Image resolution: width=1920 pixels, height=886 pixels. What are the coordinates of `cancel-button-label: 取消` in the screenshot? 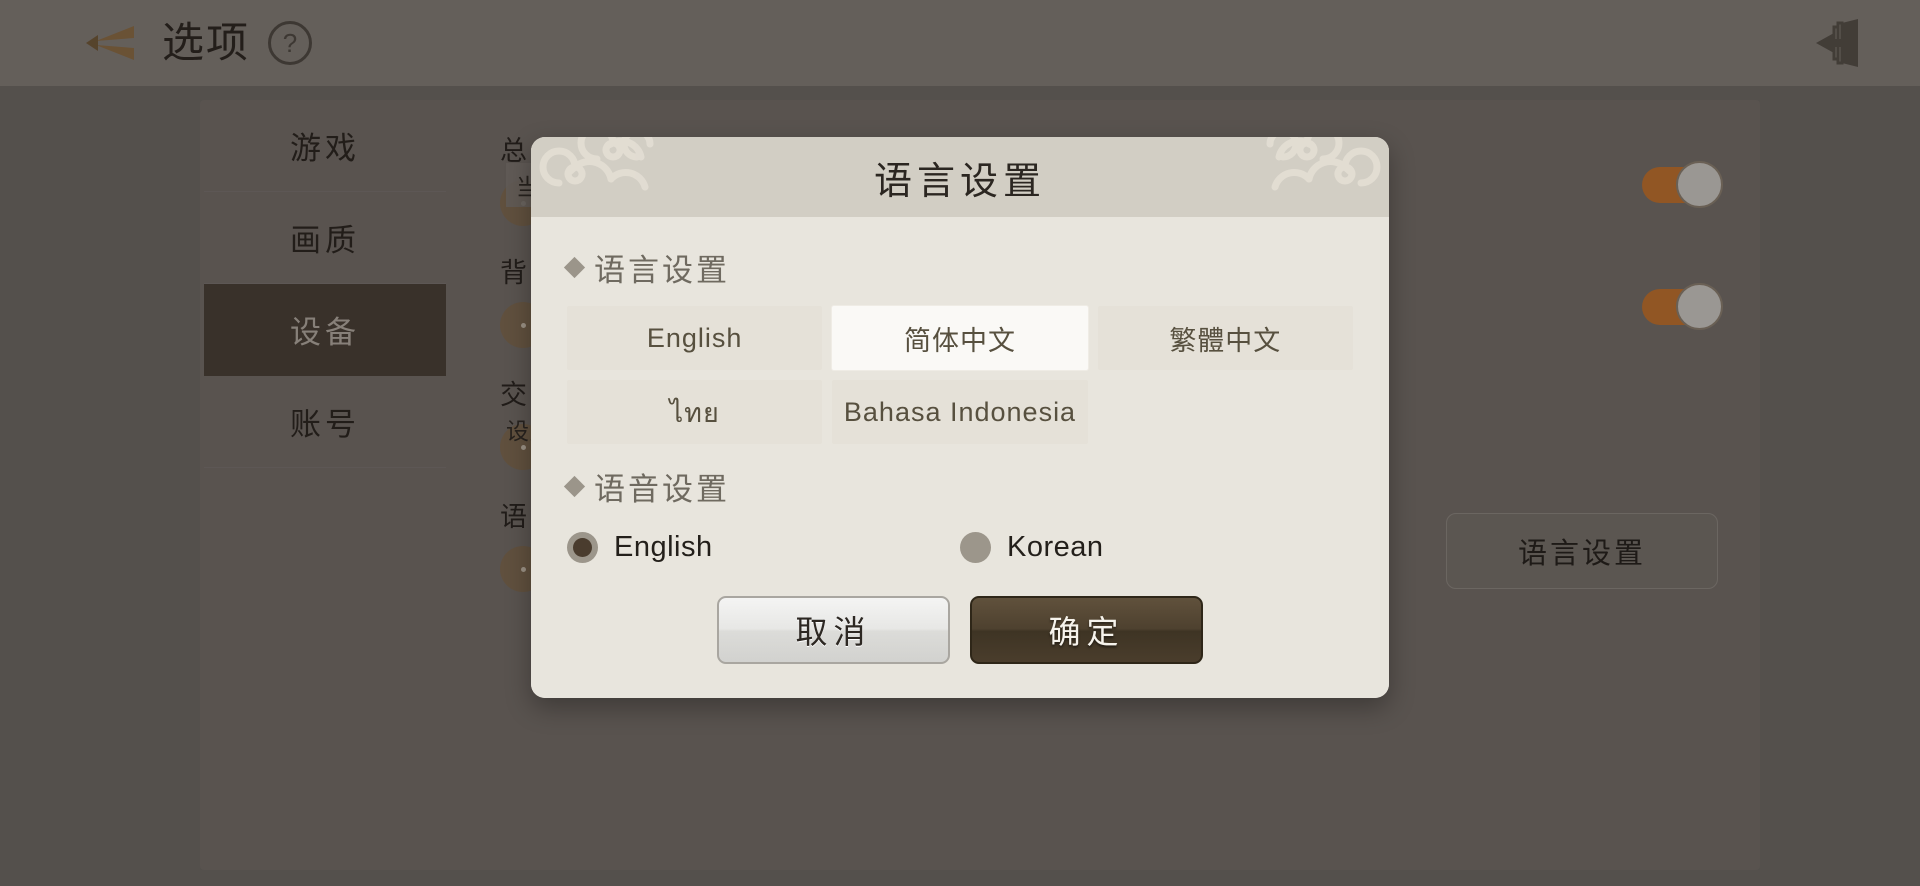 It's located at (833, 632).